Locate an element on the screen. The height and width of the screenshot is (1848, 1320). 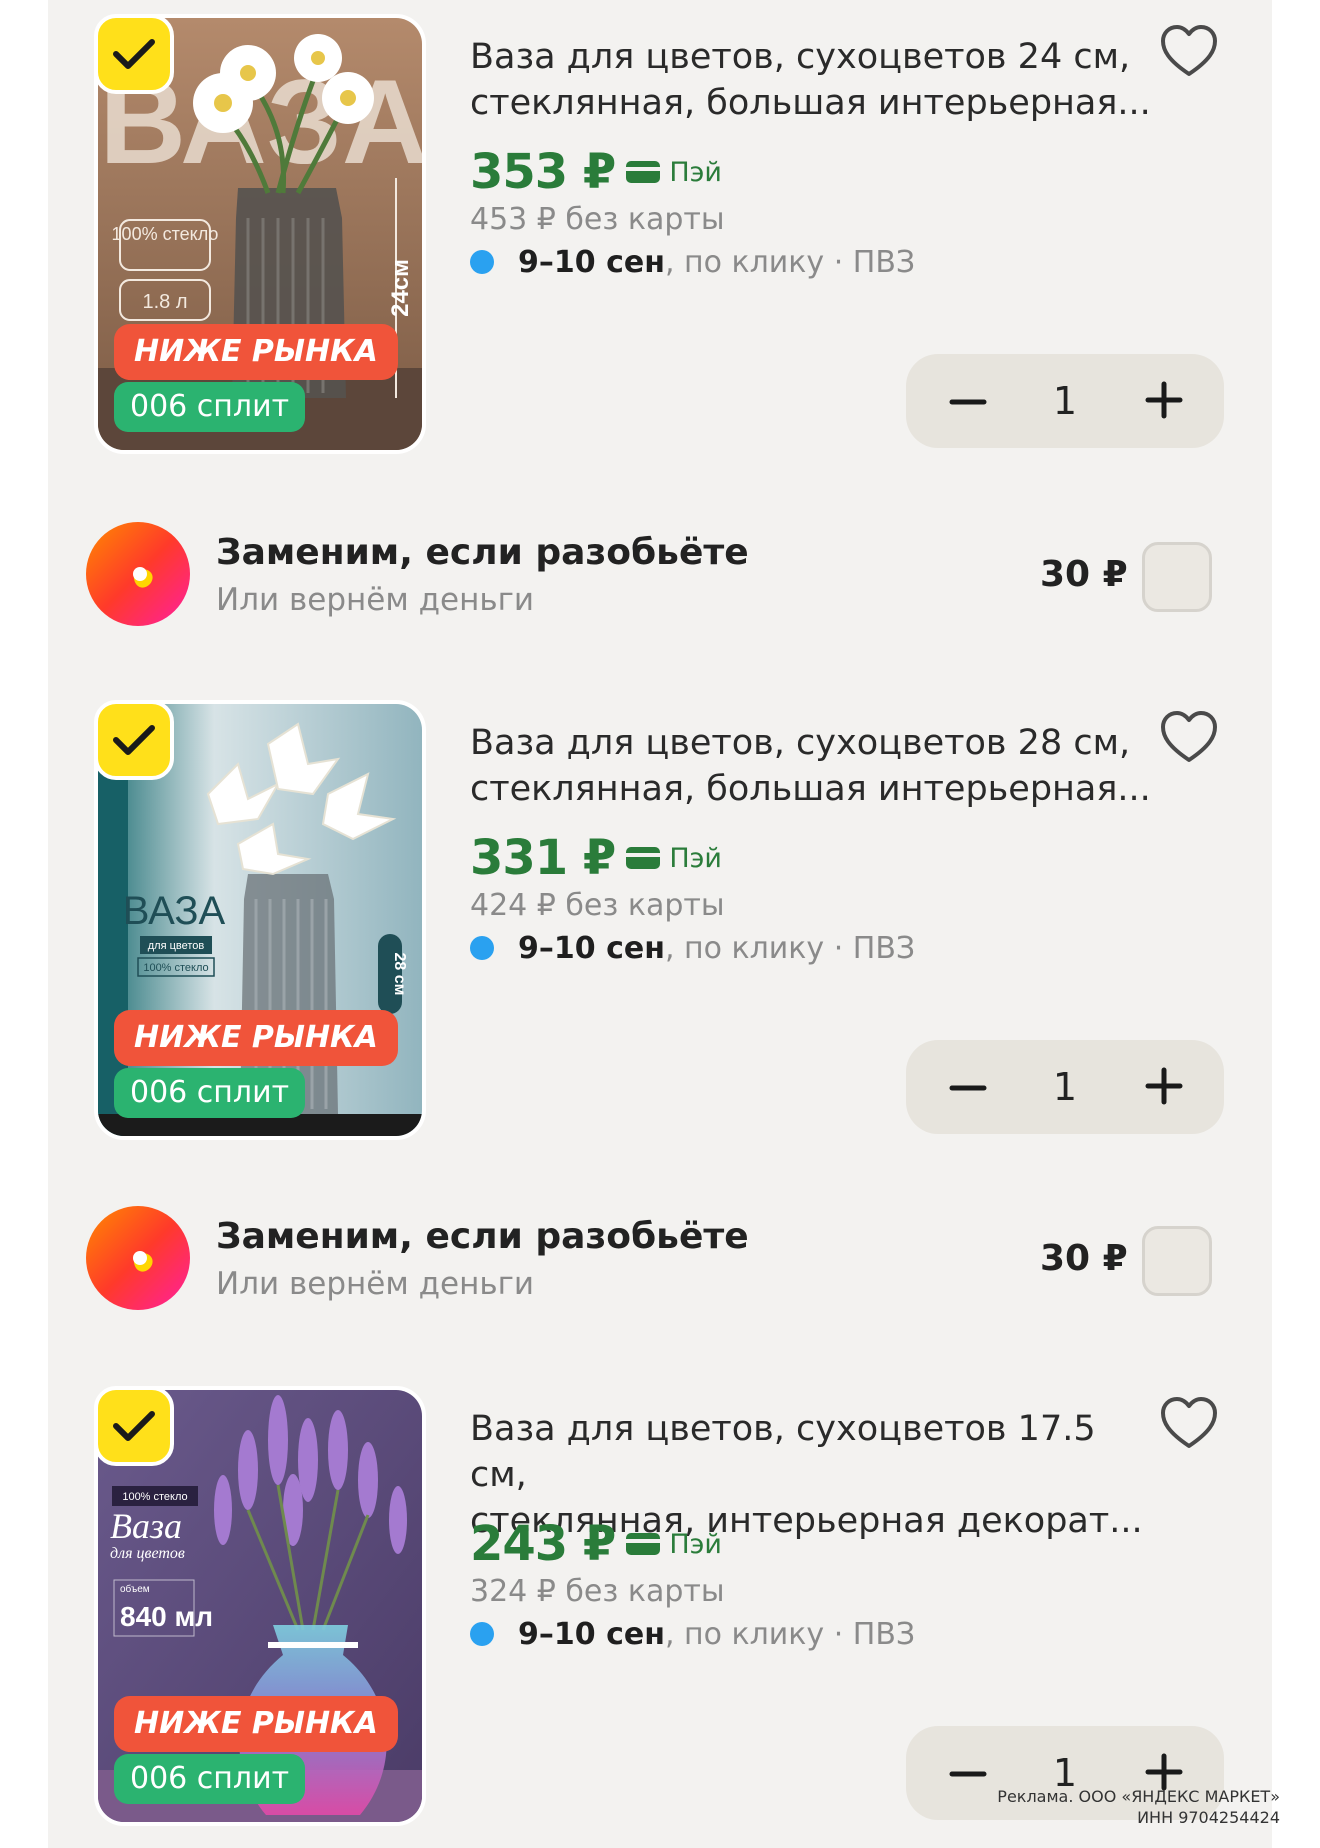
price: 331 ₽ is located at coordinates (543, 858).